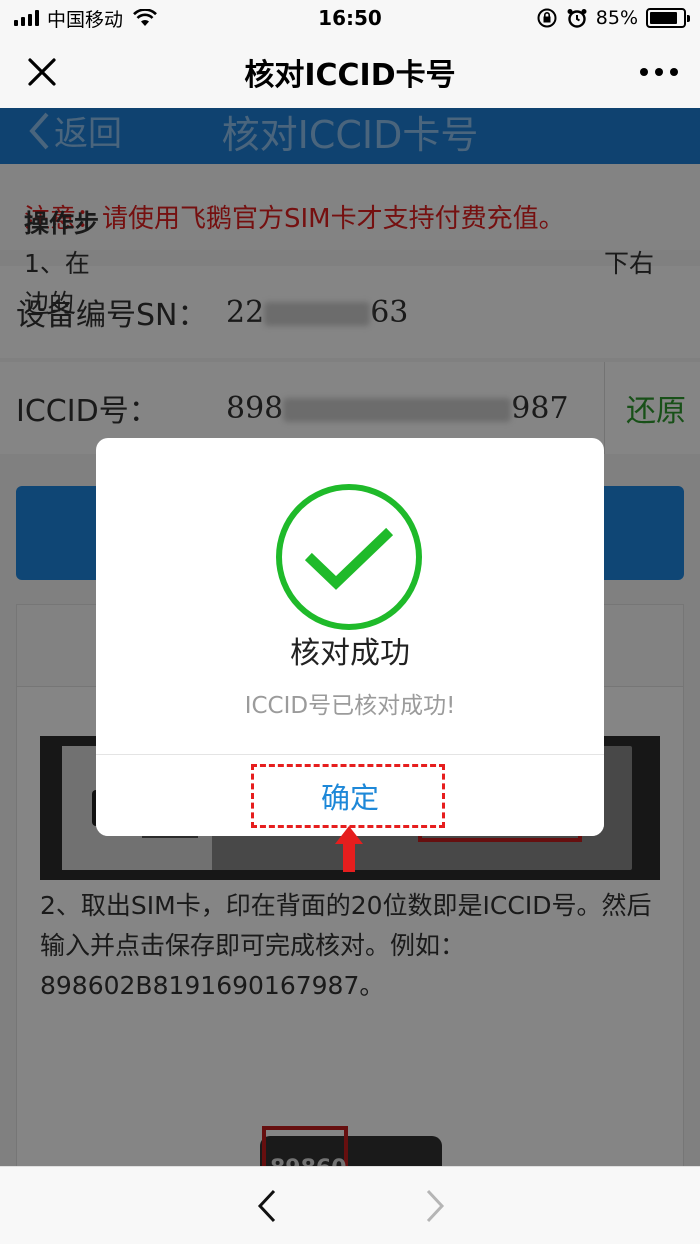 This screenshot has height=1244, width=700. I want to click on alarm-icon, so click(577, 18).